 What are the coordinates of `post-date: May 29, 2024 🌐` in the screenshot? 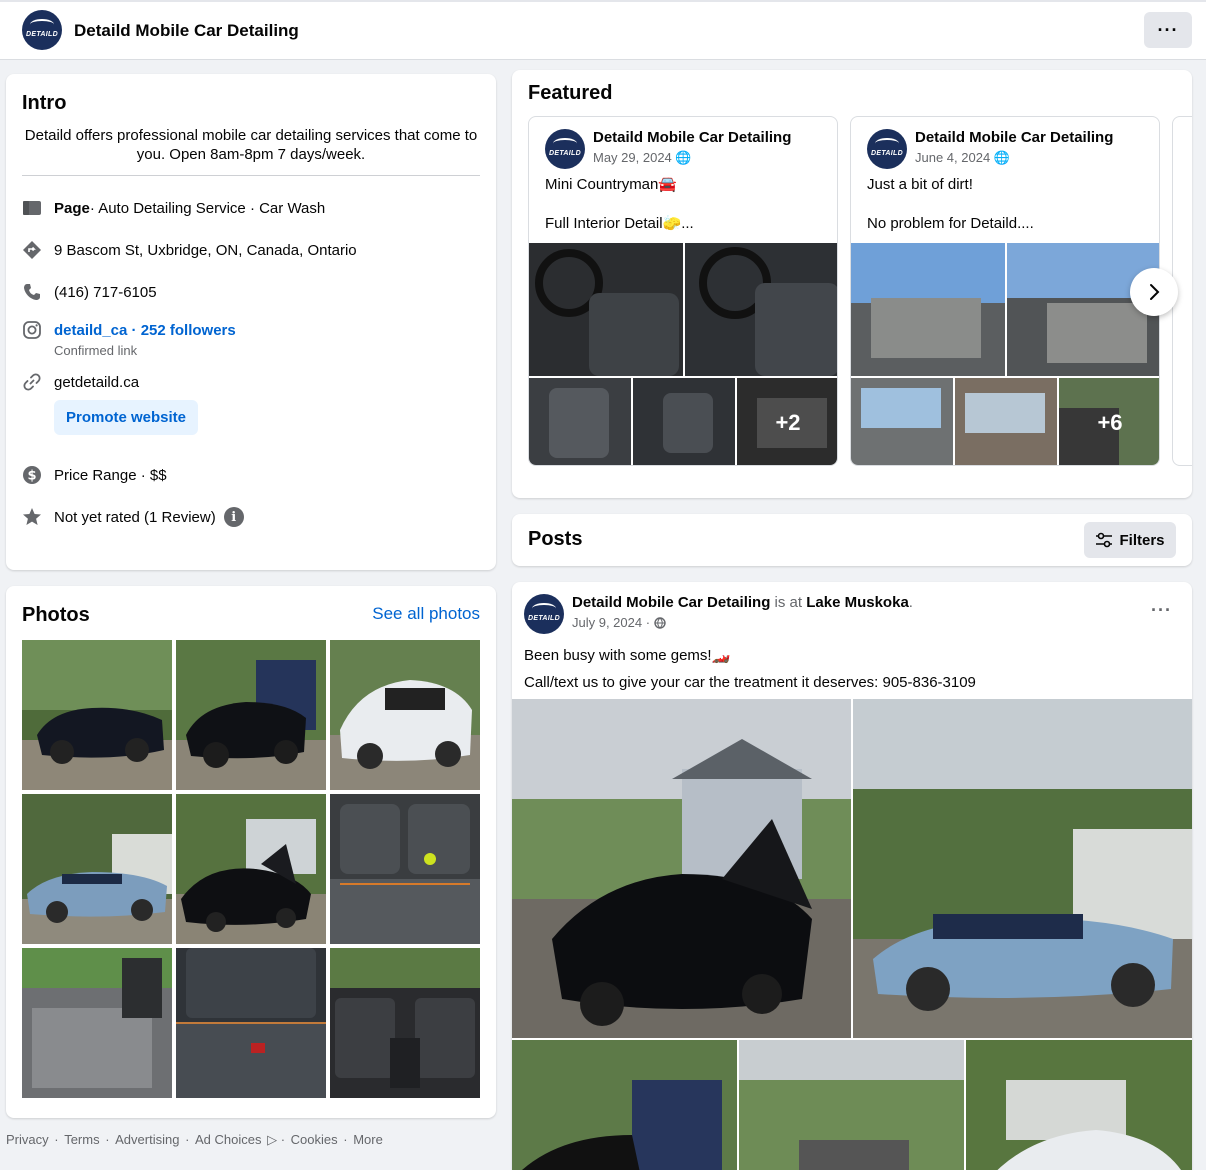 It's located at (692, 158).